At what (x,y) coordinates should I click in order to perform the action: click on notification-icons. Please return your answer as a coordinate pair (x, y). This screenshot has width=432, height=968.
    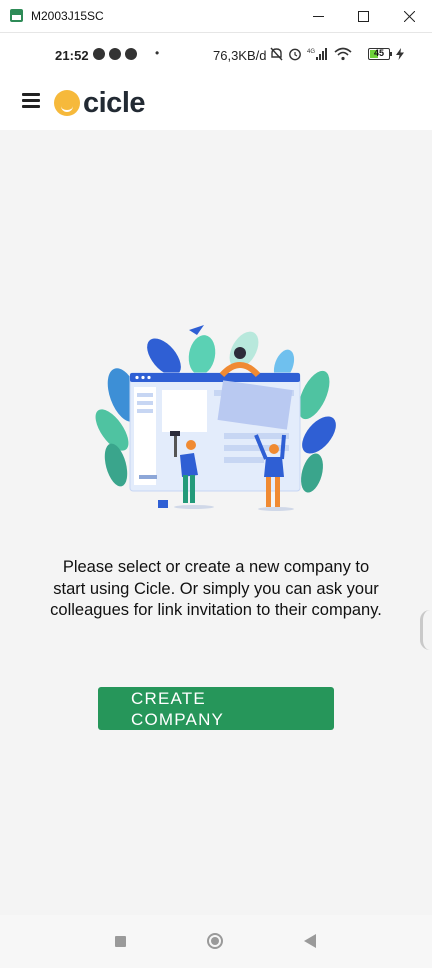
    Looking at the image, I should click on (115, 54).